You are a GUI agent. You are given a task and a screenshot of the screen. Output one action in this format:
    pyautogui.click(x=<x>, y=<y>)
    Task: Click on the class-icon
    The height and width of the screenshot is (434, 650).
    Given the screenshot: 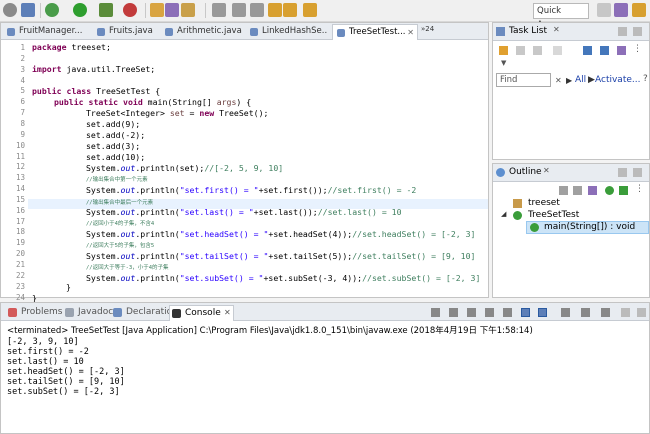 What is the action you would take?
    pyautogui.click(x=517, y=215)
    